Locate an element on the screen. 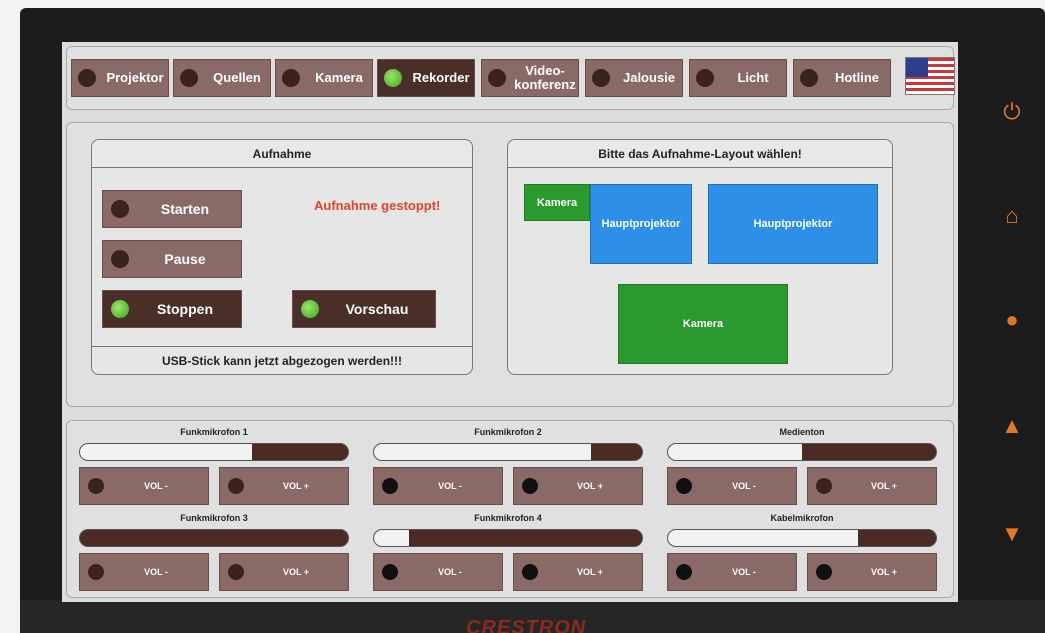  start-button: Starten is located at coordinates (172, 209).